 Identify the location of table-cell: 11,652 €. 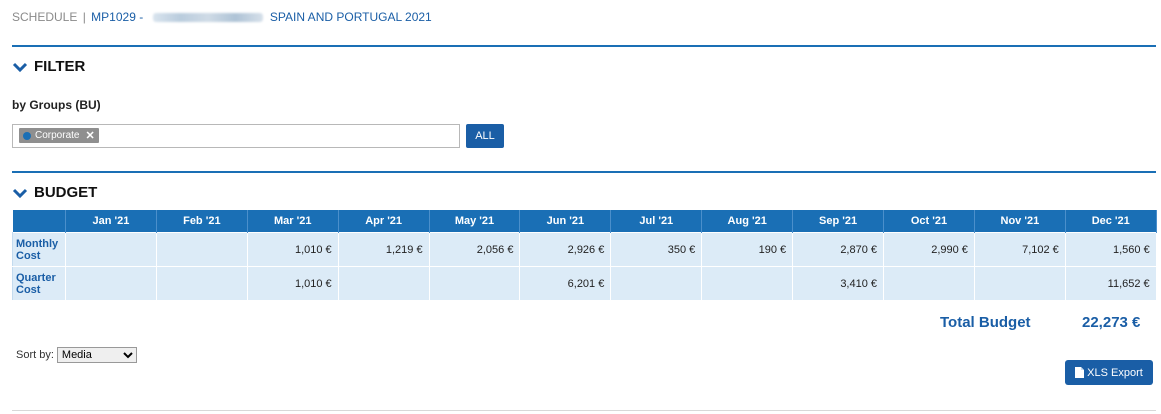
(1110, 283).